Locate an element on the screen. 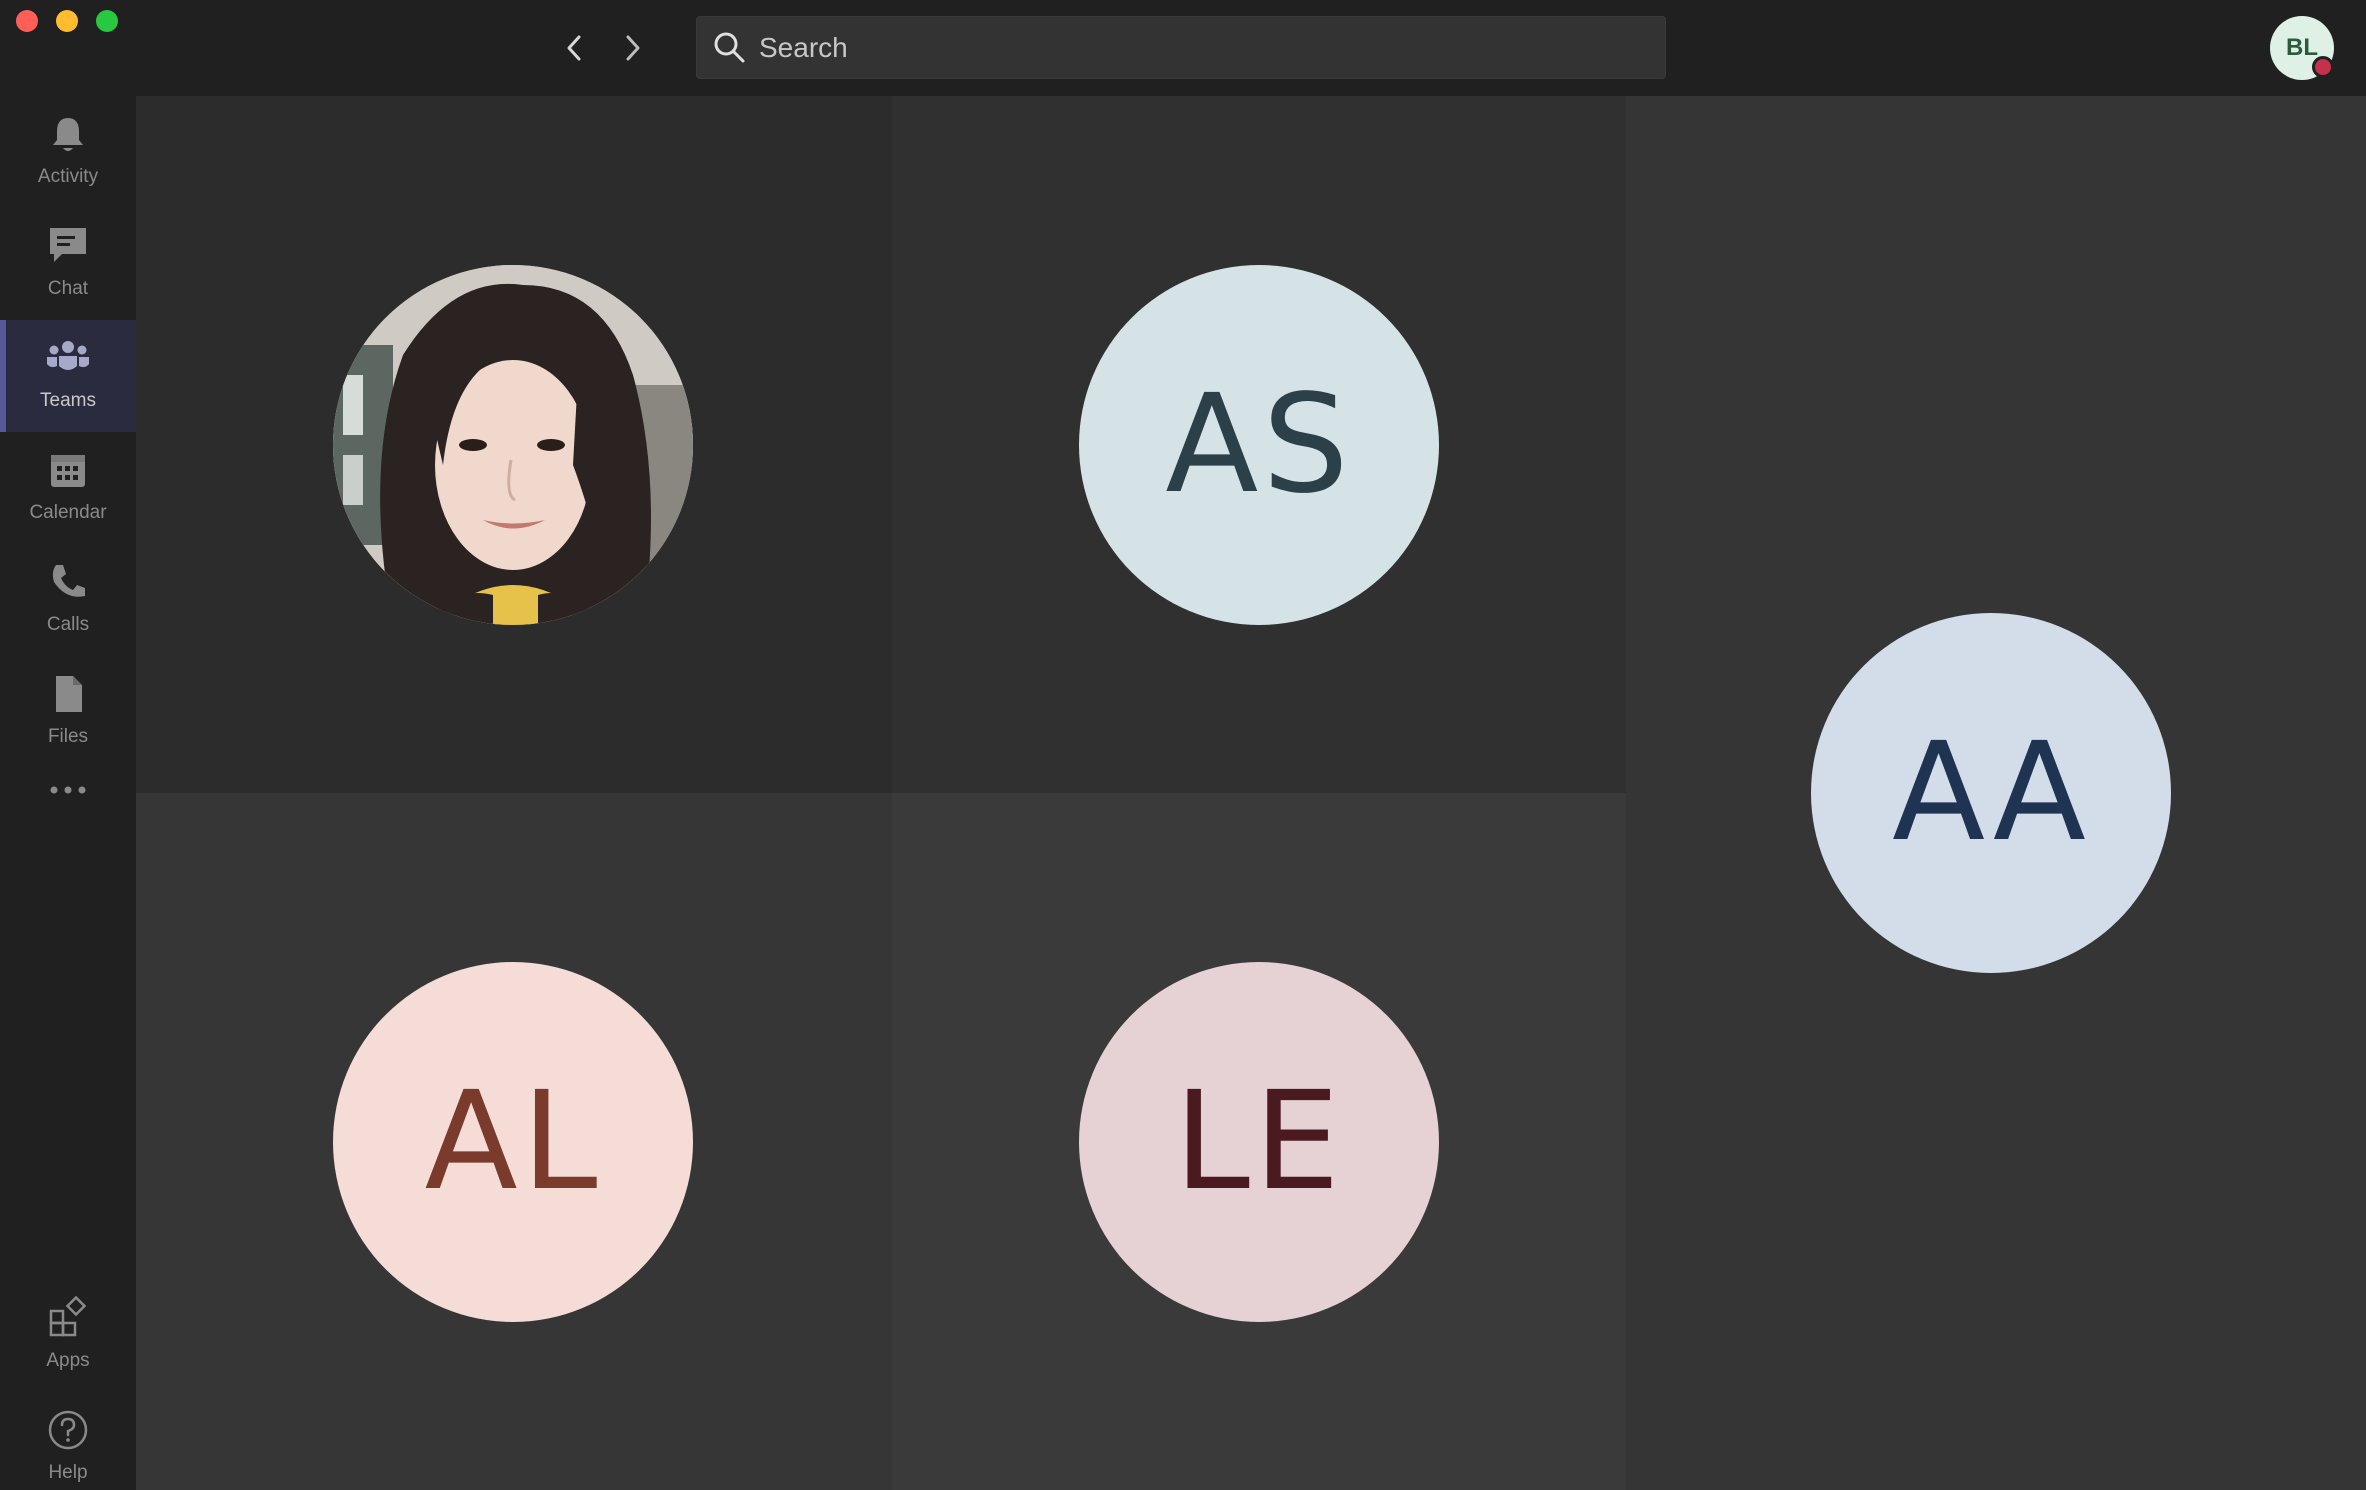 The height and width of the screenshot is (1490, 2366). chevron-right-icon is located at coordinates (633, 48).